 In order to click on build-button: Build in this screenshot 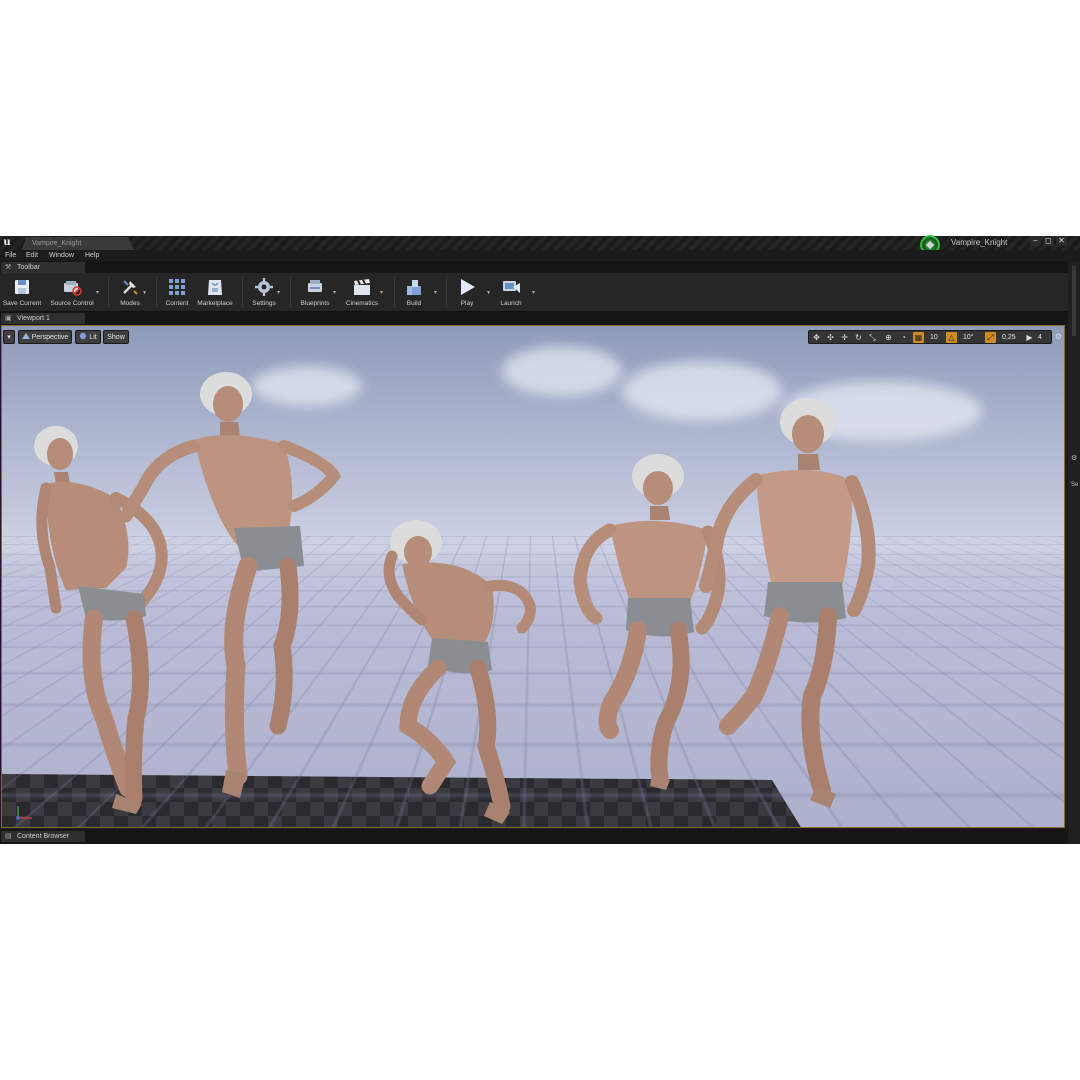, I will do `click(414, 292)`.